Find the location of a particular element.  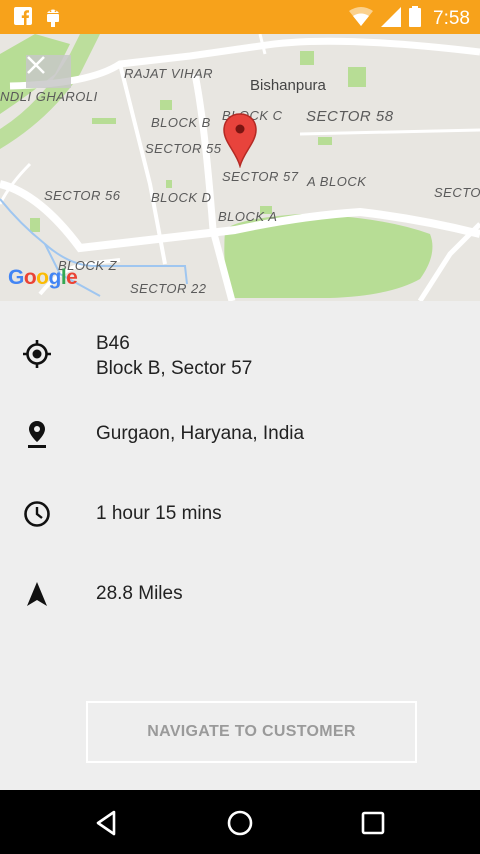

duration-row: 1 hour 15 mins is located at coordinates (240, 514).